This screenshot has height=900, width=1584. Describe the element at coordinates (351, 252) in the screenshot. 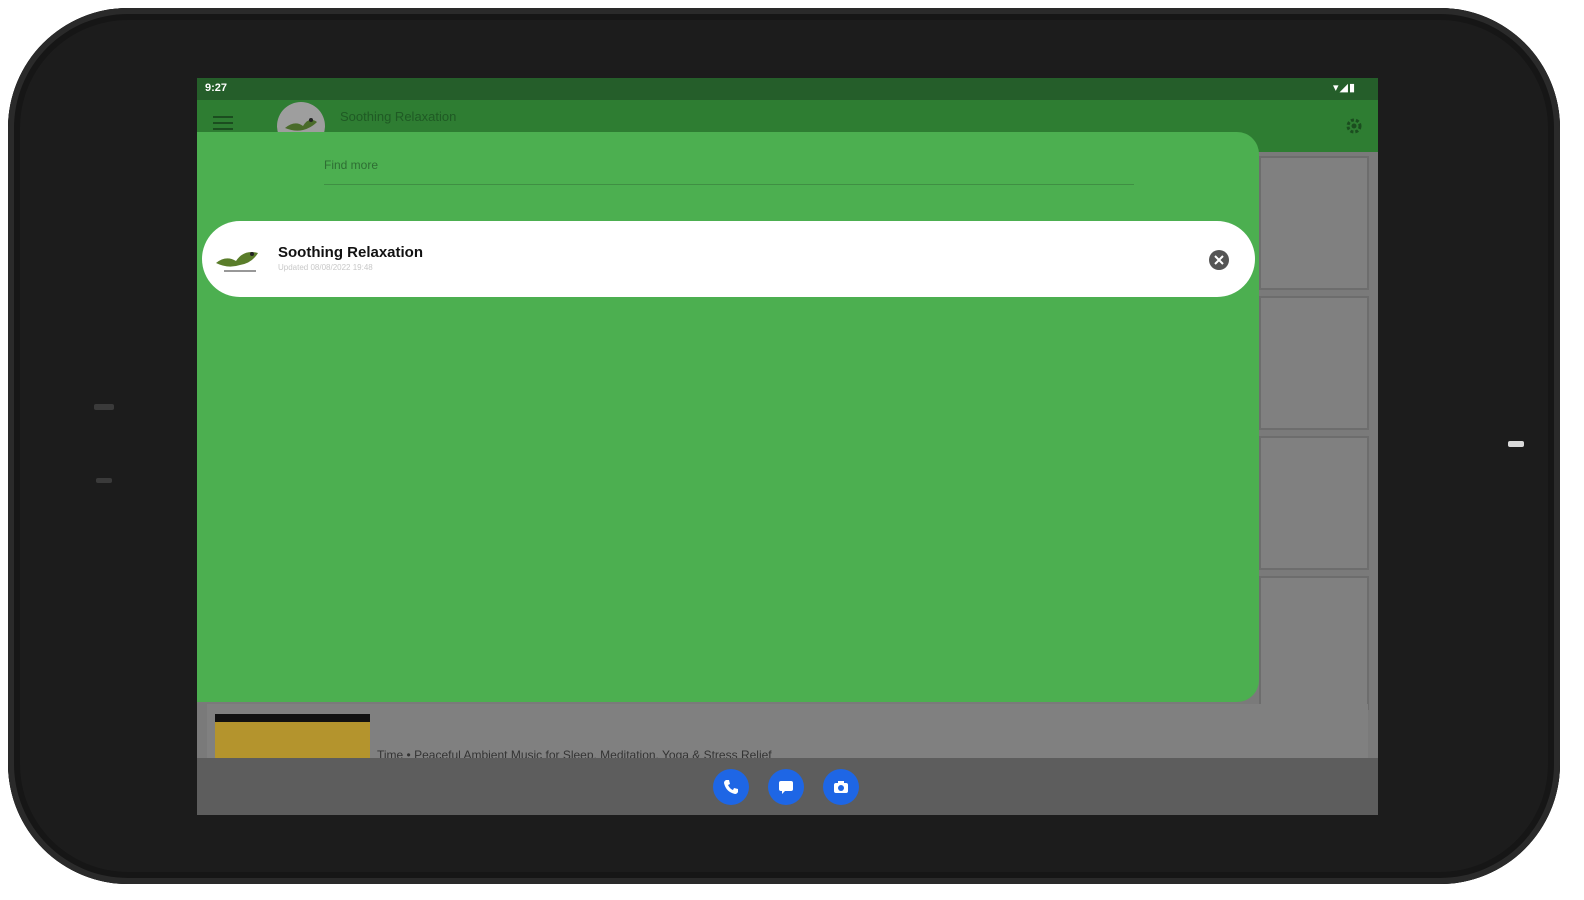

I see `result-title: Soothing Relaxation` at that location.